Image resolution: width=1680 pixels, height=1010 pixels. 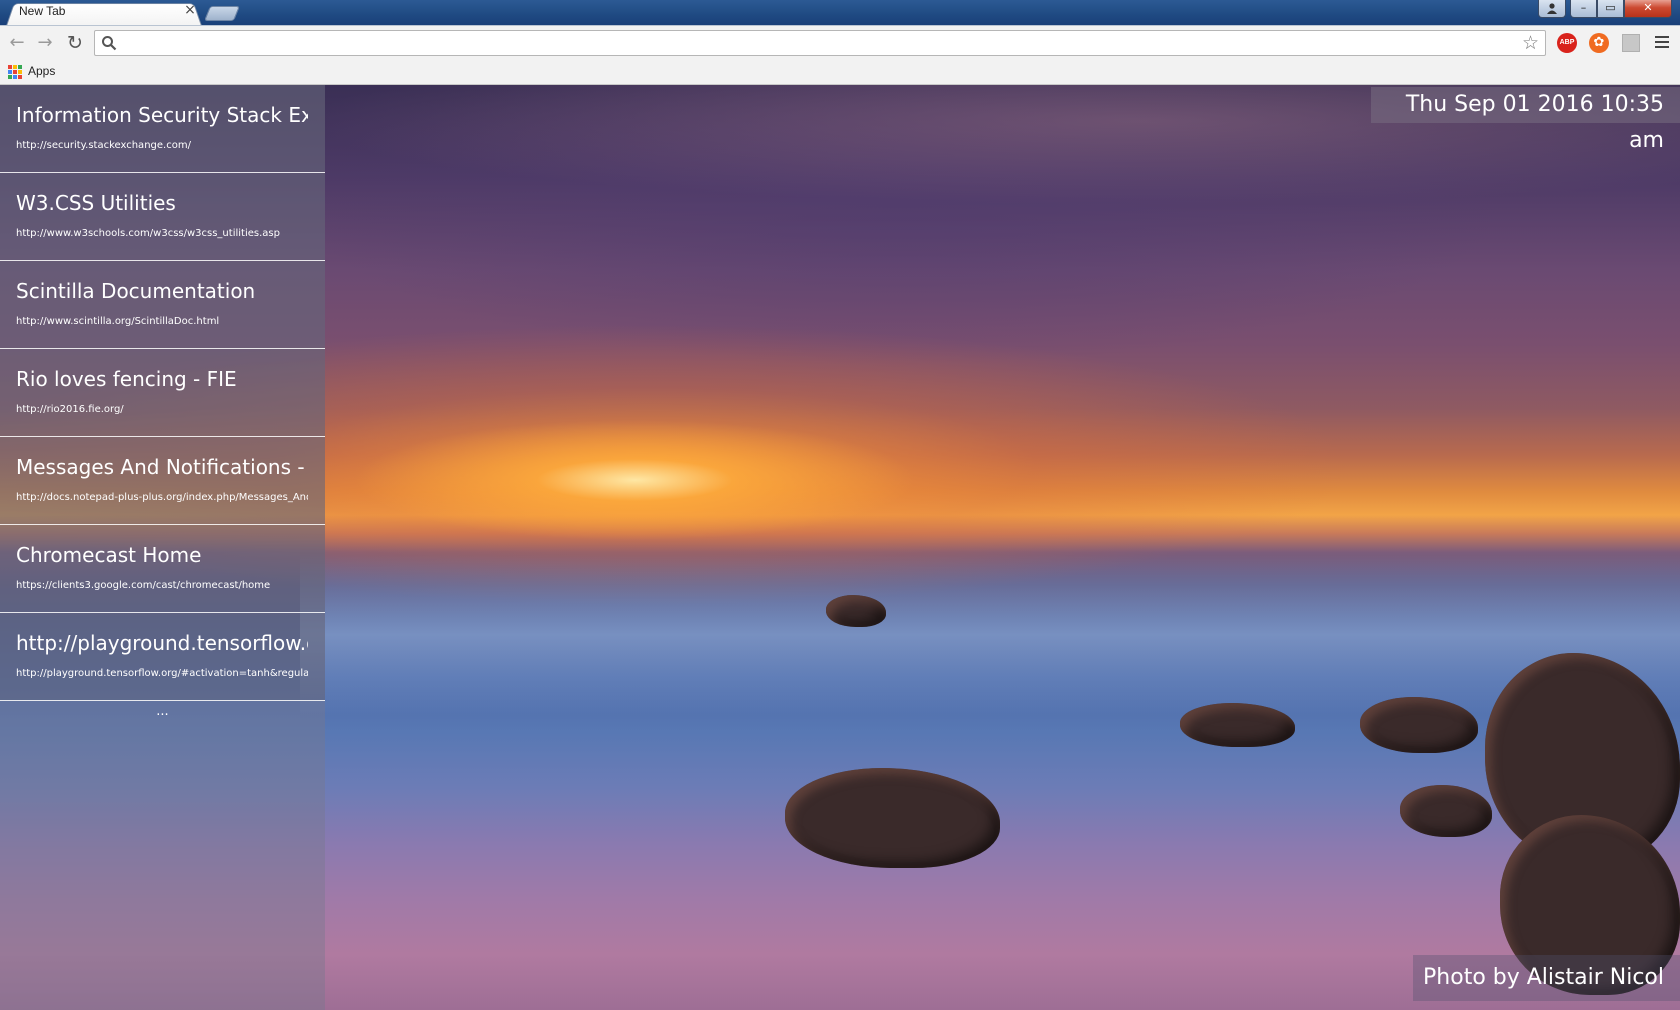 I want to click on title-bar: New Tab × – ▭ ✕, so click(x=840, y=13).